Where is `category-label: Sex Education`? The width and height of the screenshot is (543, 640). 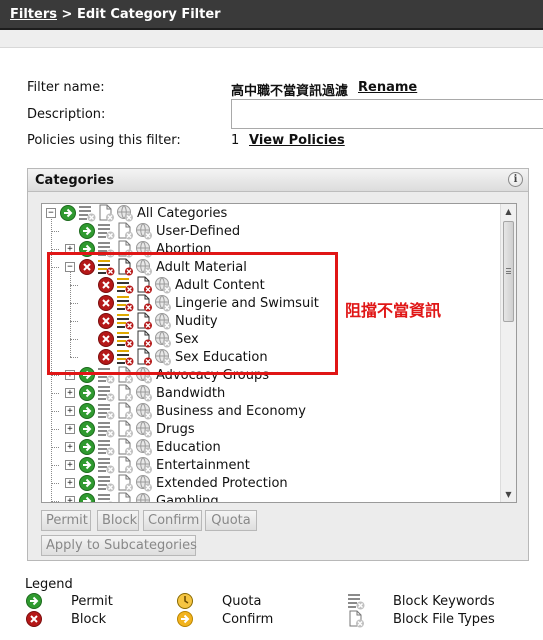 category-label: Sex Education is located at coordinates (221, 357).